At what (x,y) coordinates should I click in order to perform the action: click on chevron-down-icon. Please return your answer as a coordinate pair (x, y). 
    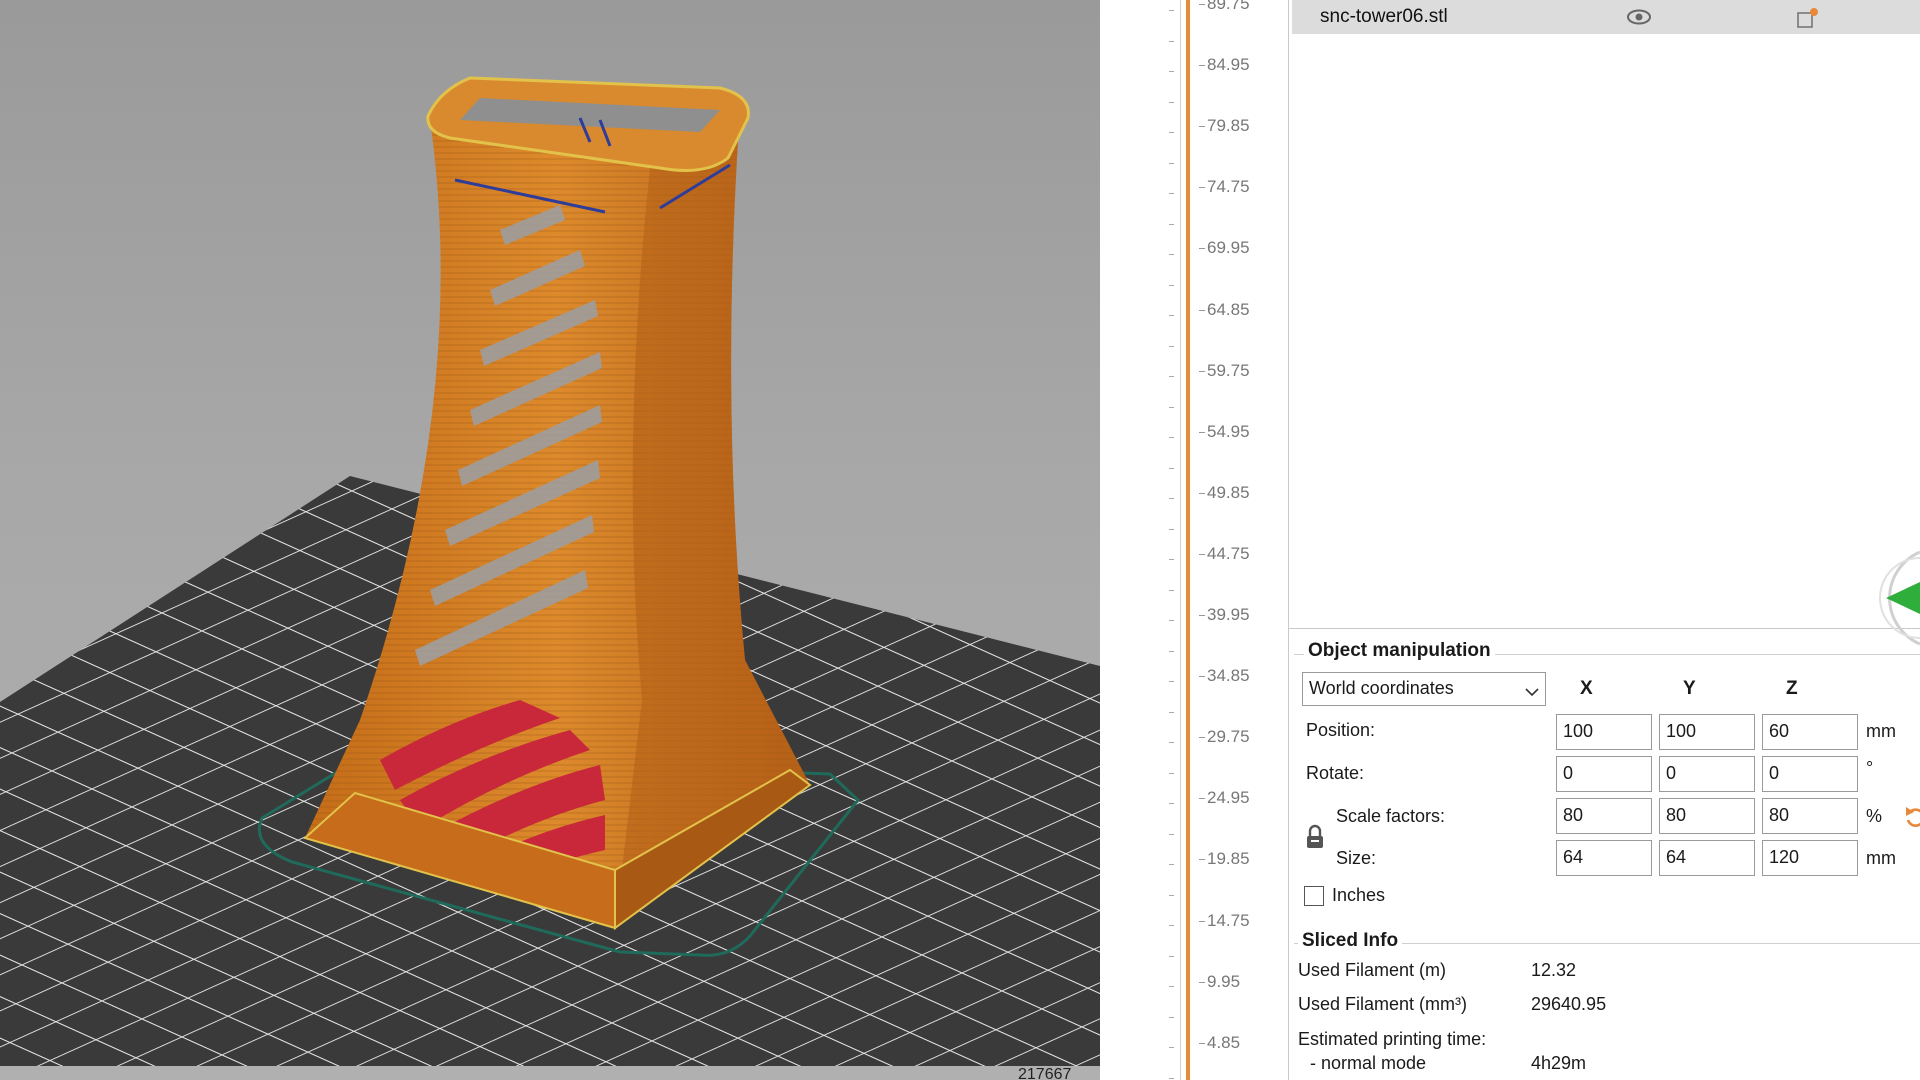
    Looking at the image, I should click on (1532, 691).